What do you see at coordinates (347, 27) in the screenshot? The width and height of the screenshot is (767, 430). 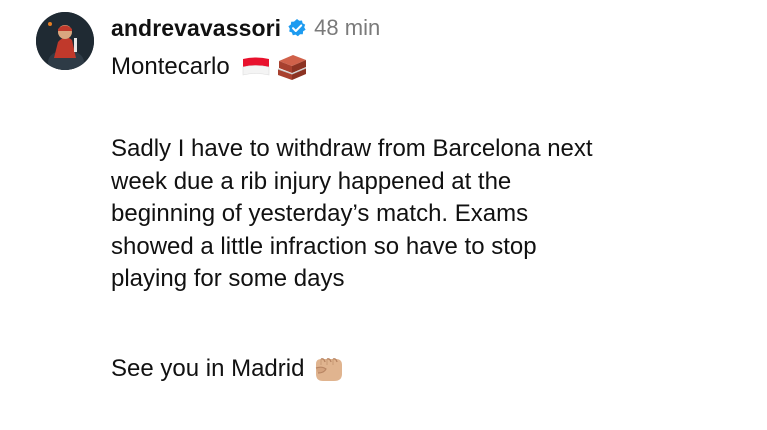 I see `post-timestamp: 48 min` at bounding box center [347, 27].